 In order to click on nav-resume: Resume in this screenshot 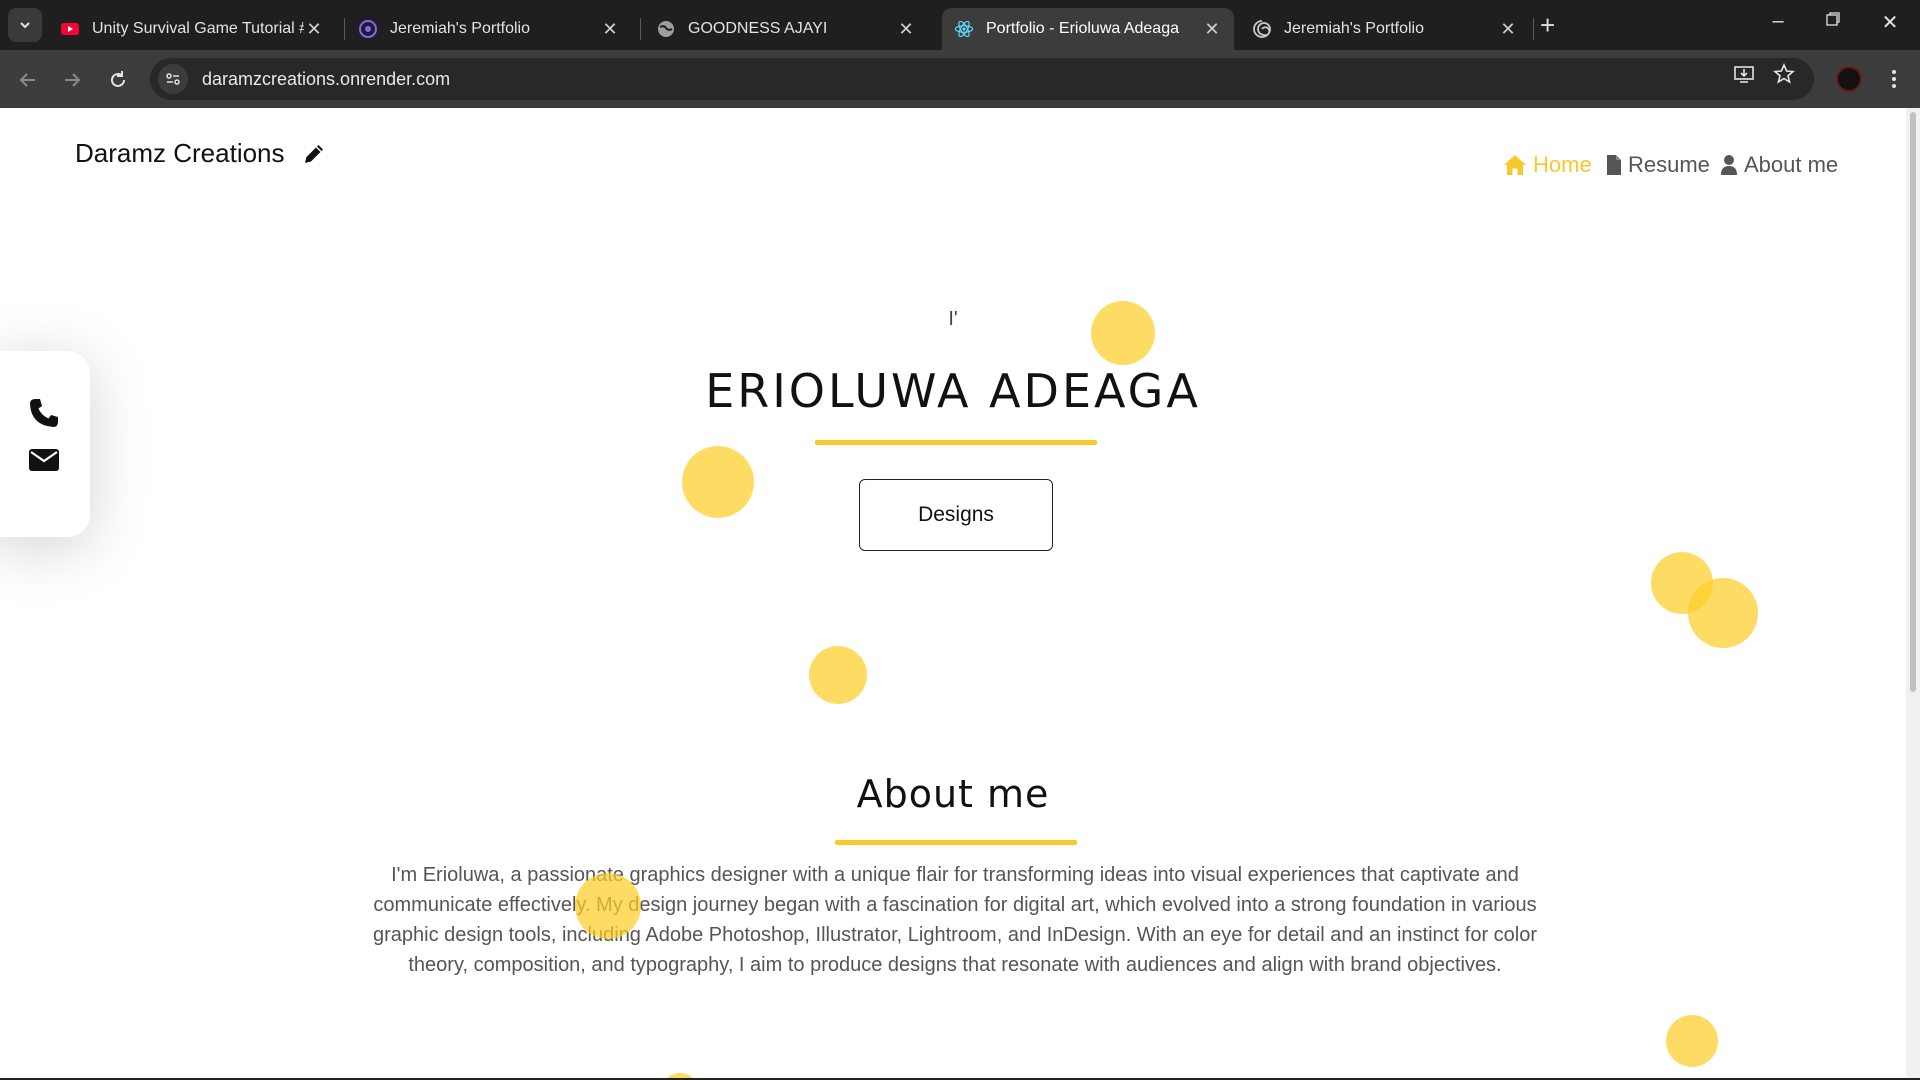, I will do `click(1658, 165)`.